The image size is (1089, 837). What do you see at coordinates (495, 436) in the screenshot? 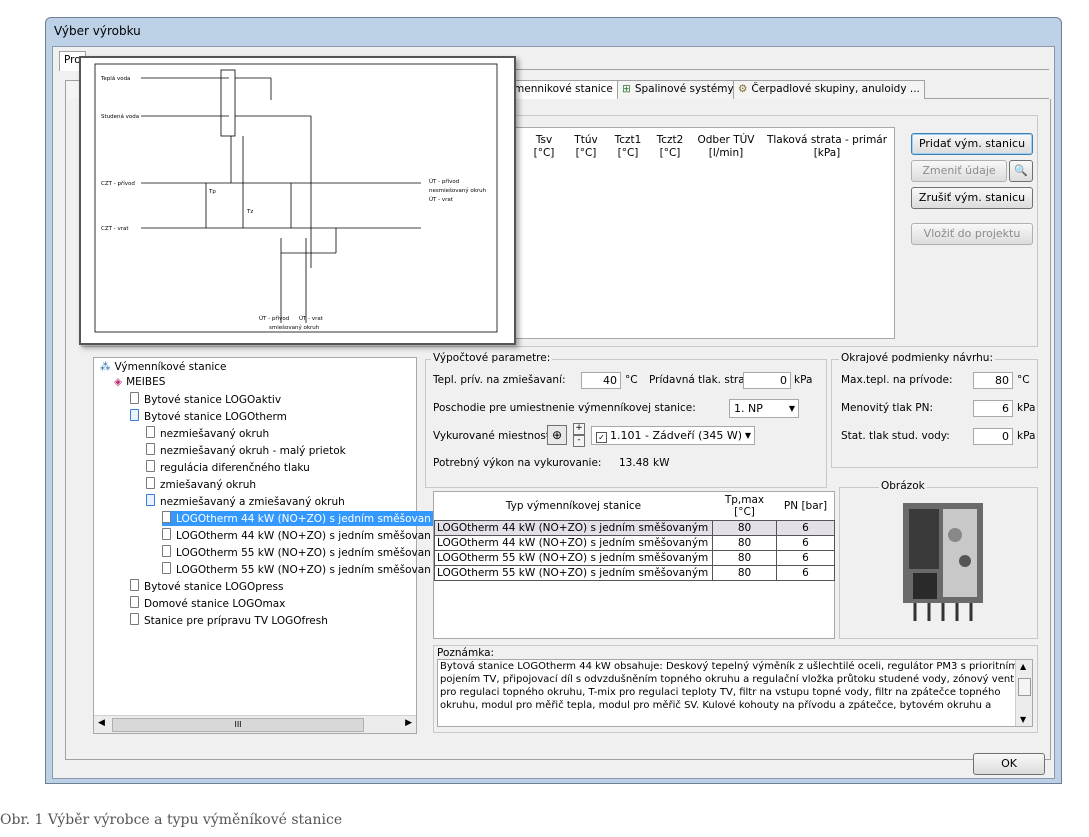
I see `rooms-label: Vykurované miestnosti:` at bounding box center [495, 436].